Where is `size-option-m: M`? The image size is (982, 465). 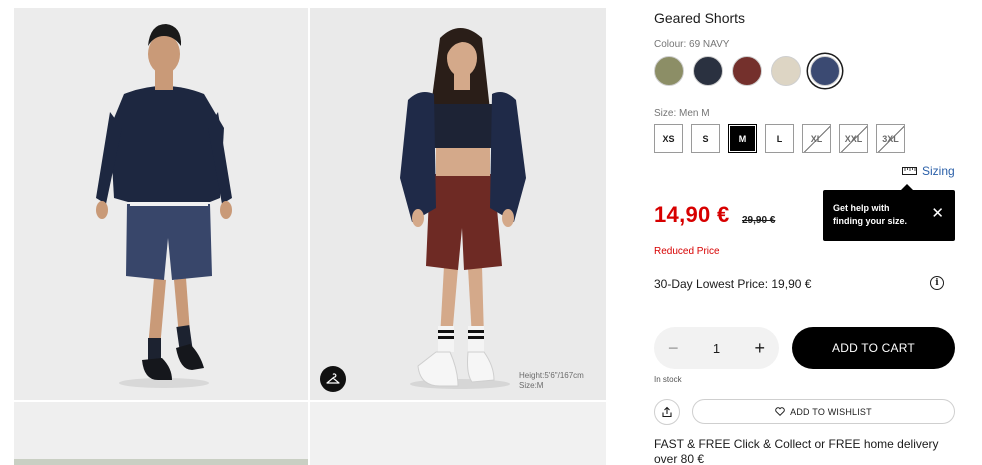
size-option-m: M is located at coordinates (742, 138).